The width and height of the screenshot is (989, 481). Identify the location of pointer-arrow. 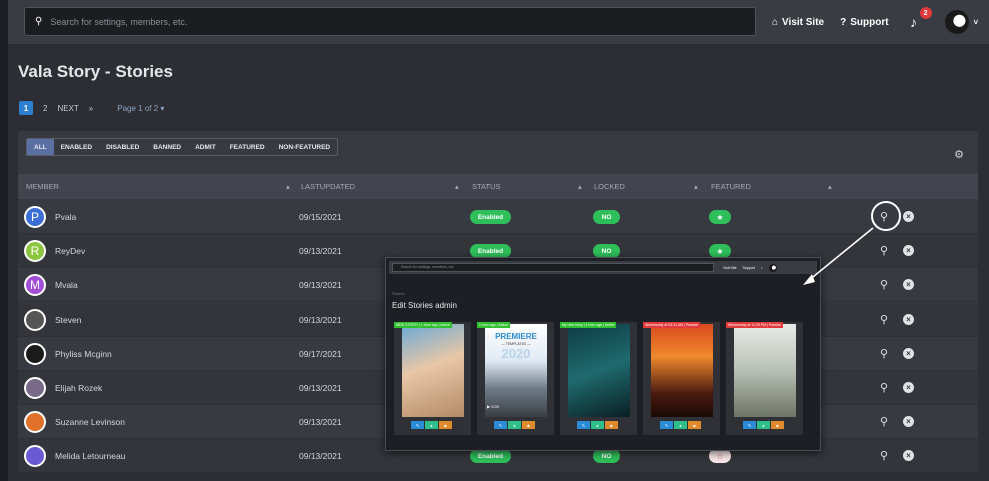
(838, 256).